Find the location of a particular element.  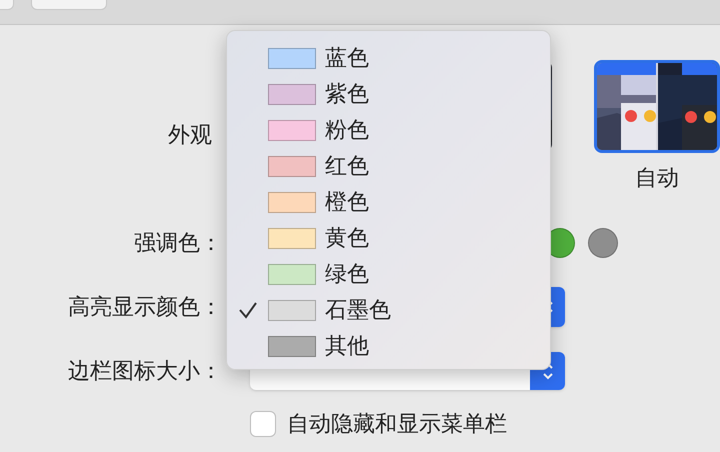

menu-item: 石墨色 is located at coordinates (388, 310).